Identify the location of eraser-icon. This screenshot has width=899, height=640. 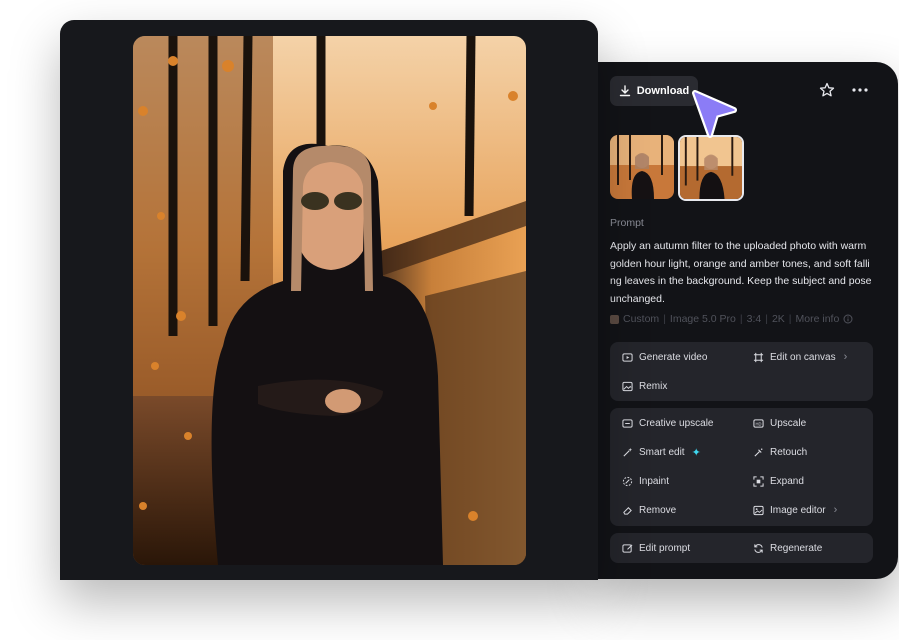
(627, 510).